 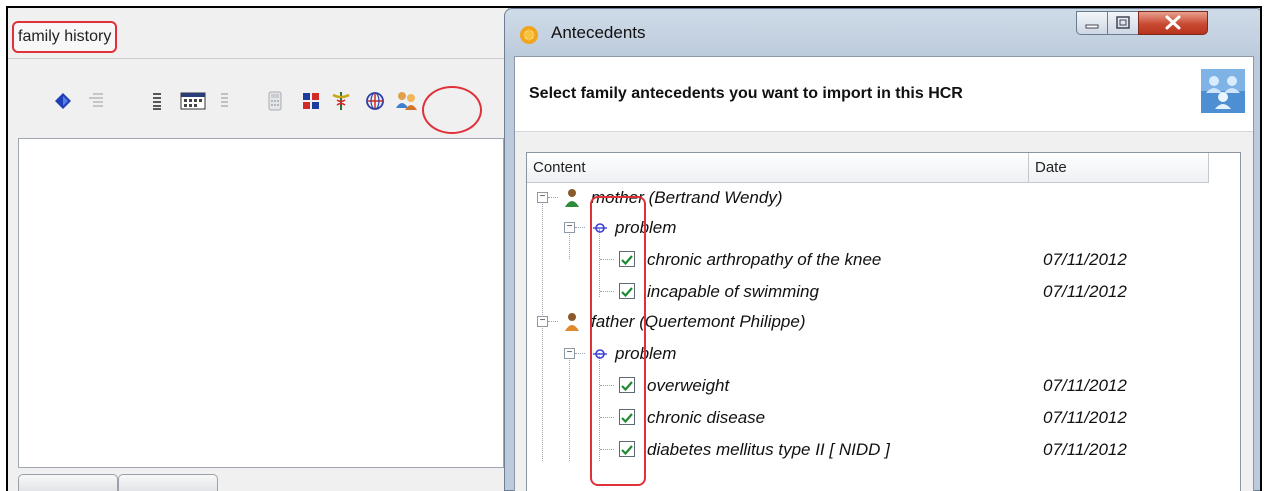 I want to click on item-label: overweight, so click(x=688, y=385).